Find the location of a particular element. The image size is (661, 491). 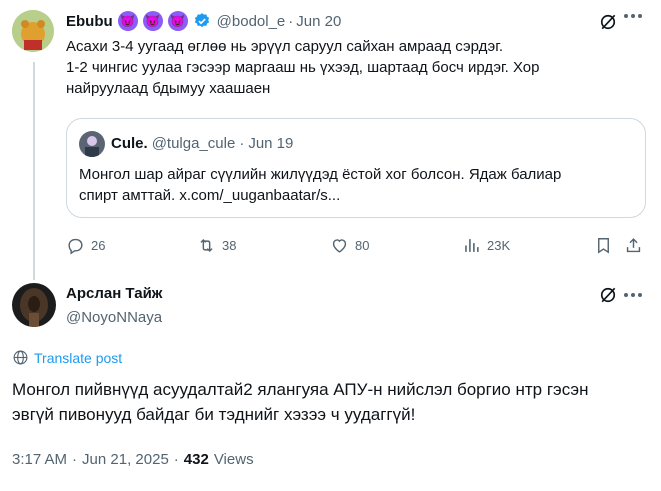

globe-icon is located at coordinates (20, 357).